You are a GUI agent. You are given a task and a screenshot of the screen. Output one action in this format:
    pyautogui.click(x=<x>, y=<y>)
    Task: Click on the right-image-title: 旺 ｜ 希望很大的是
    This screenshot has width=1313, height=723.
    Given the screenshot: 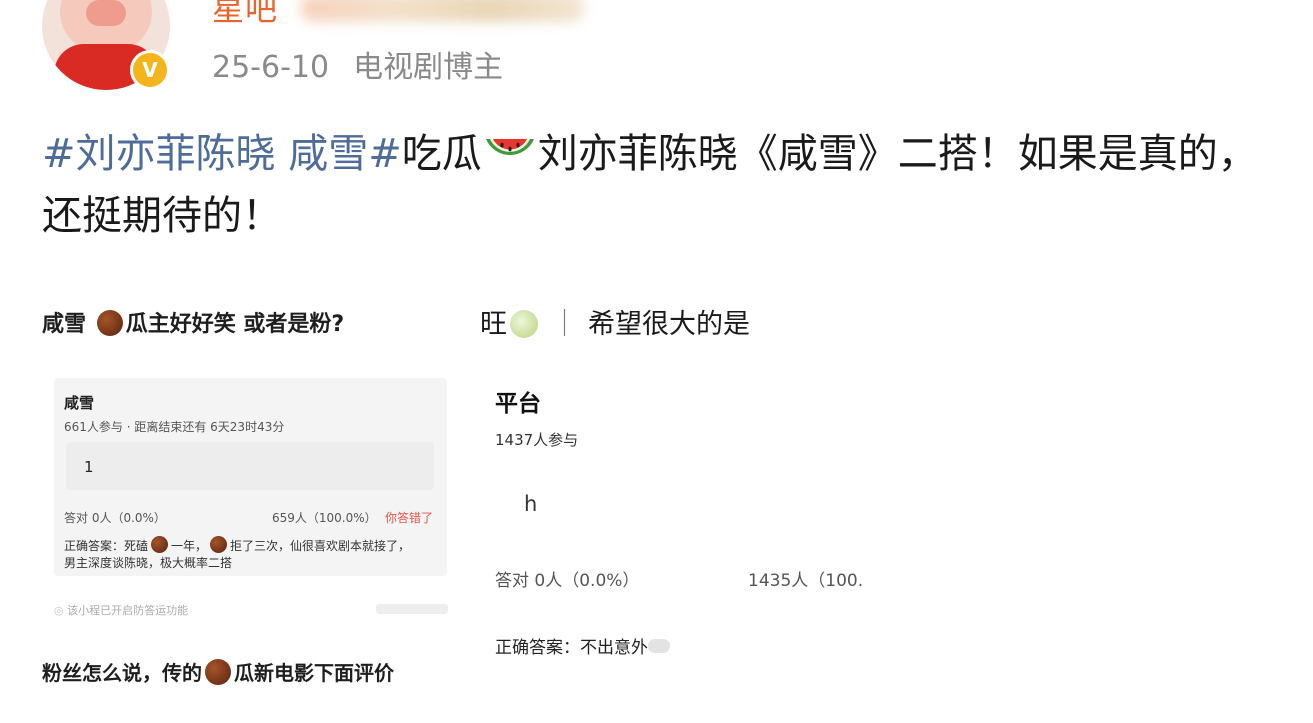 What is the action you would take?
    pyautogui.click(x=615, y=321)
    